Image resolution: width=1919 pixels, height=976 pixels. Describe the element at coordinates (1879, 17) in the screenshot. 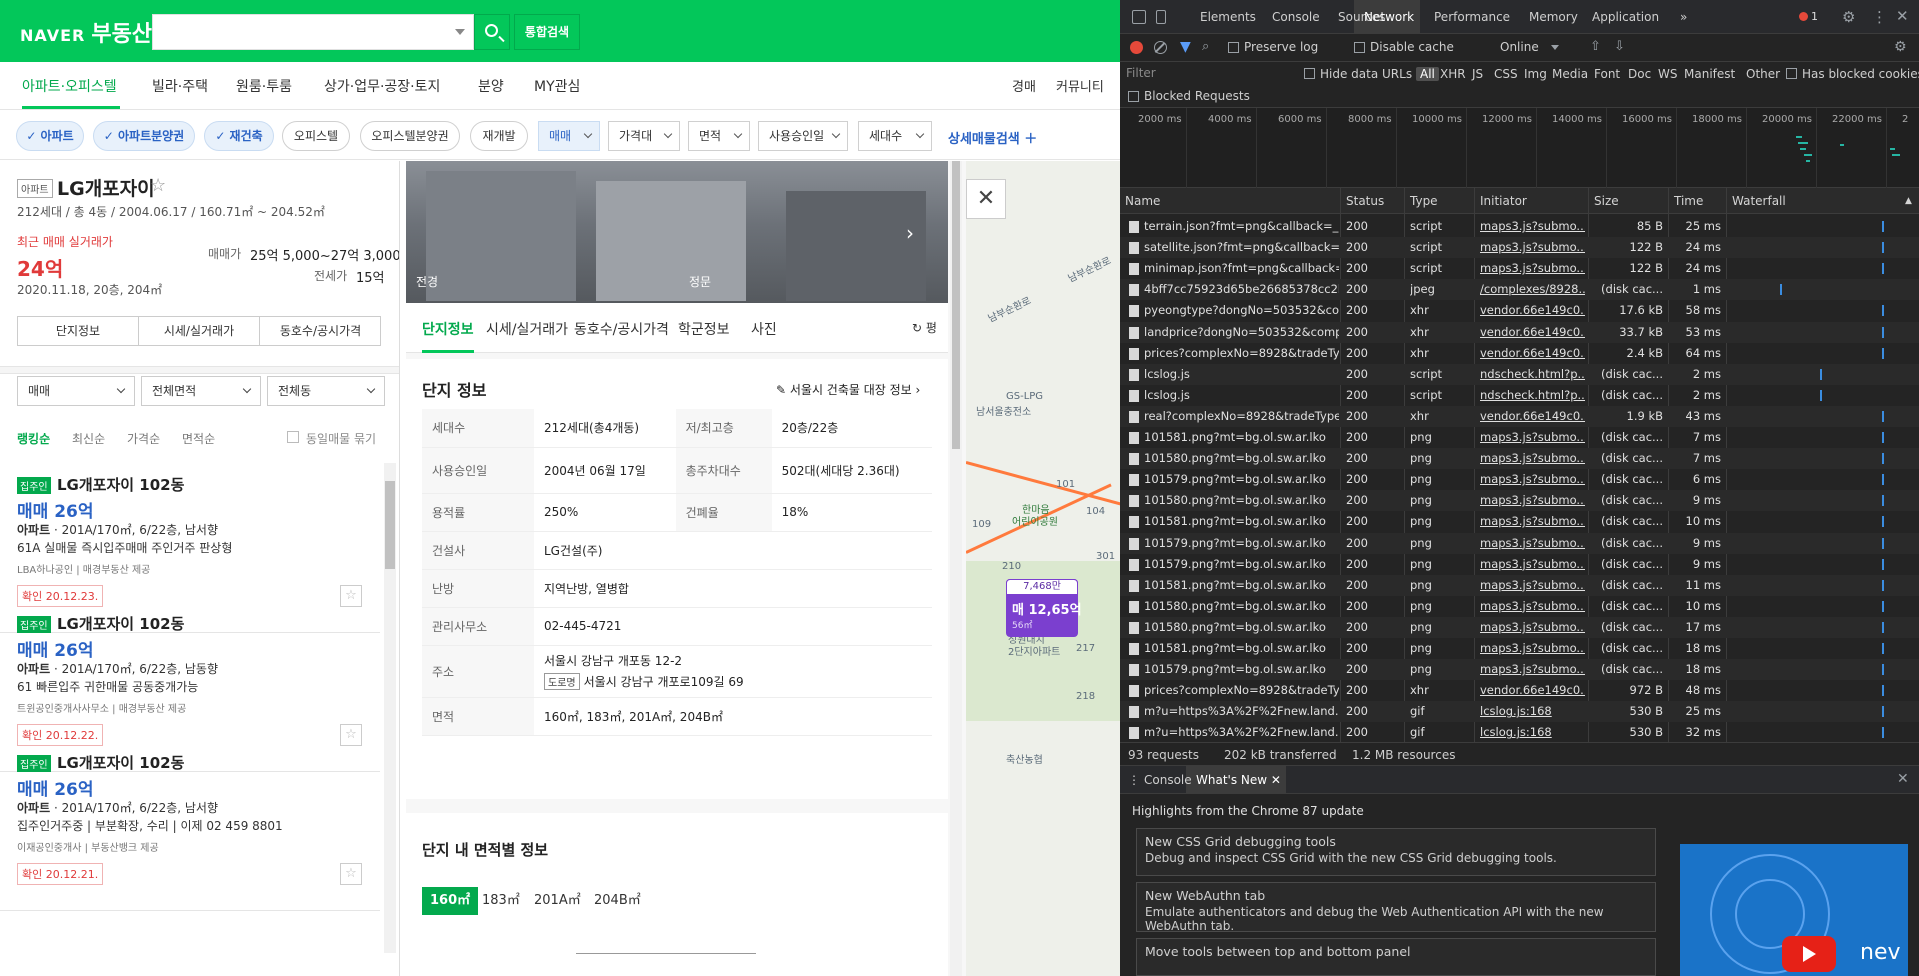

I see `more-vert-icon: ⋮` at that location.